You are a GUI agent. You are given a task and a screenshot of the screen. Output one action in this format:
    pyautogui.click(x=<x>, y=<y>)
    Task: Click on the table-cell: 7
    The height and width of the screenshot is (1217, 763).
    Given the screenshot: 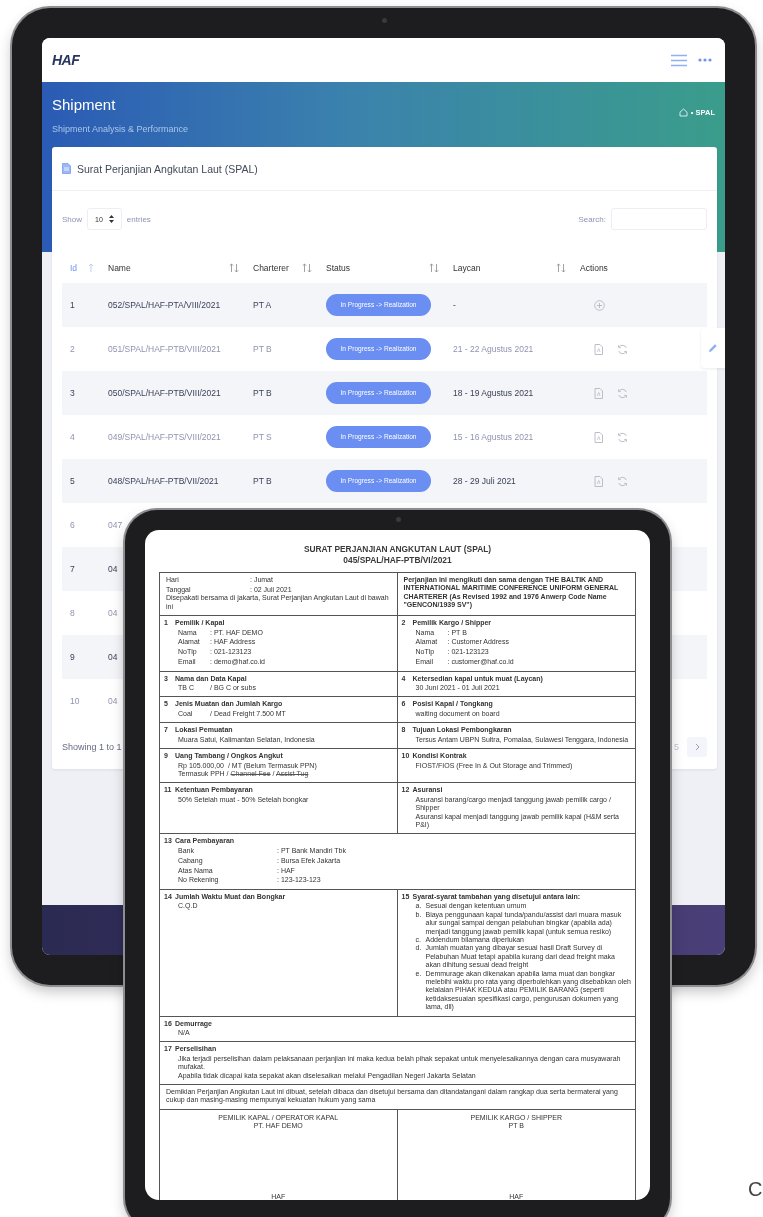 What is the action you would take?
    pyautogui.click(x=72, y=569)
    